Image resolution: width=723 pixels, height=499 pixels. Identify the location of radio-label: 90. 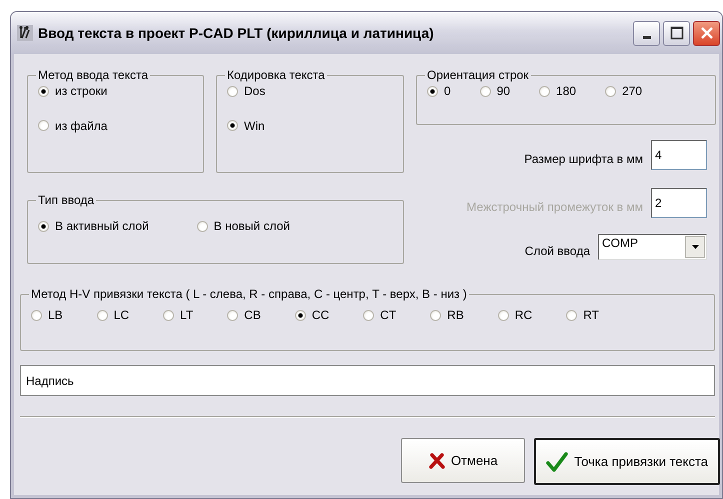
(503, 91).